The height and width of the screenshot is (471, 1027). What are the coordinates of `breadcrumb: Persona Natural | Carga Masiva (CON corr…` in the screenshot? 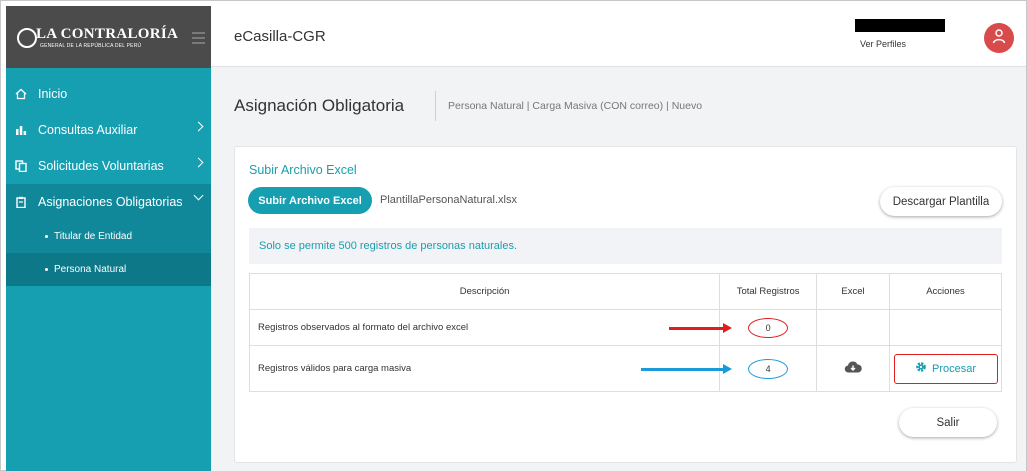 It's located at (568, 106).